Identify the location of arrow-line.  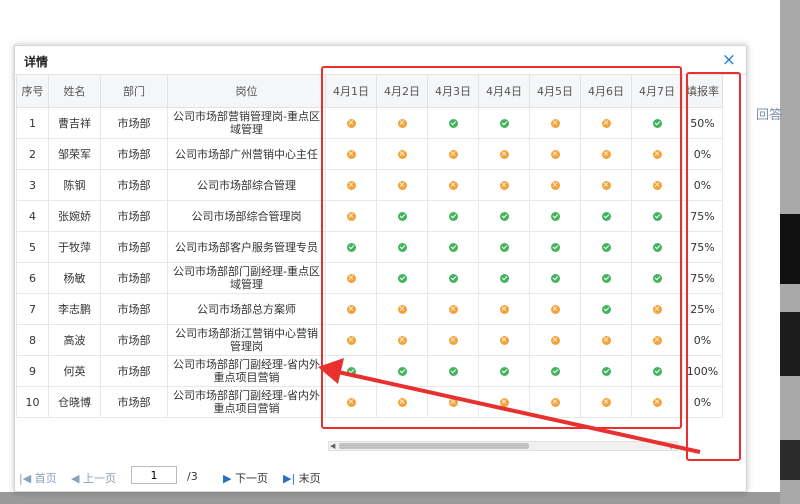
(519, 412).